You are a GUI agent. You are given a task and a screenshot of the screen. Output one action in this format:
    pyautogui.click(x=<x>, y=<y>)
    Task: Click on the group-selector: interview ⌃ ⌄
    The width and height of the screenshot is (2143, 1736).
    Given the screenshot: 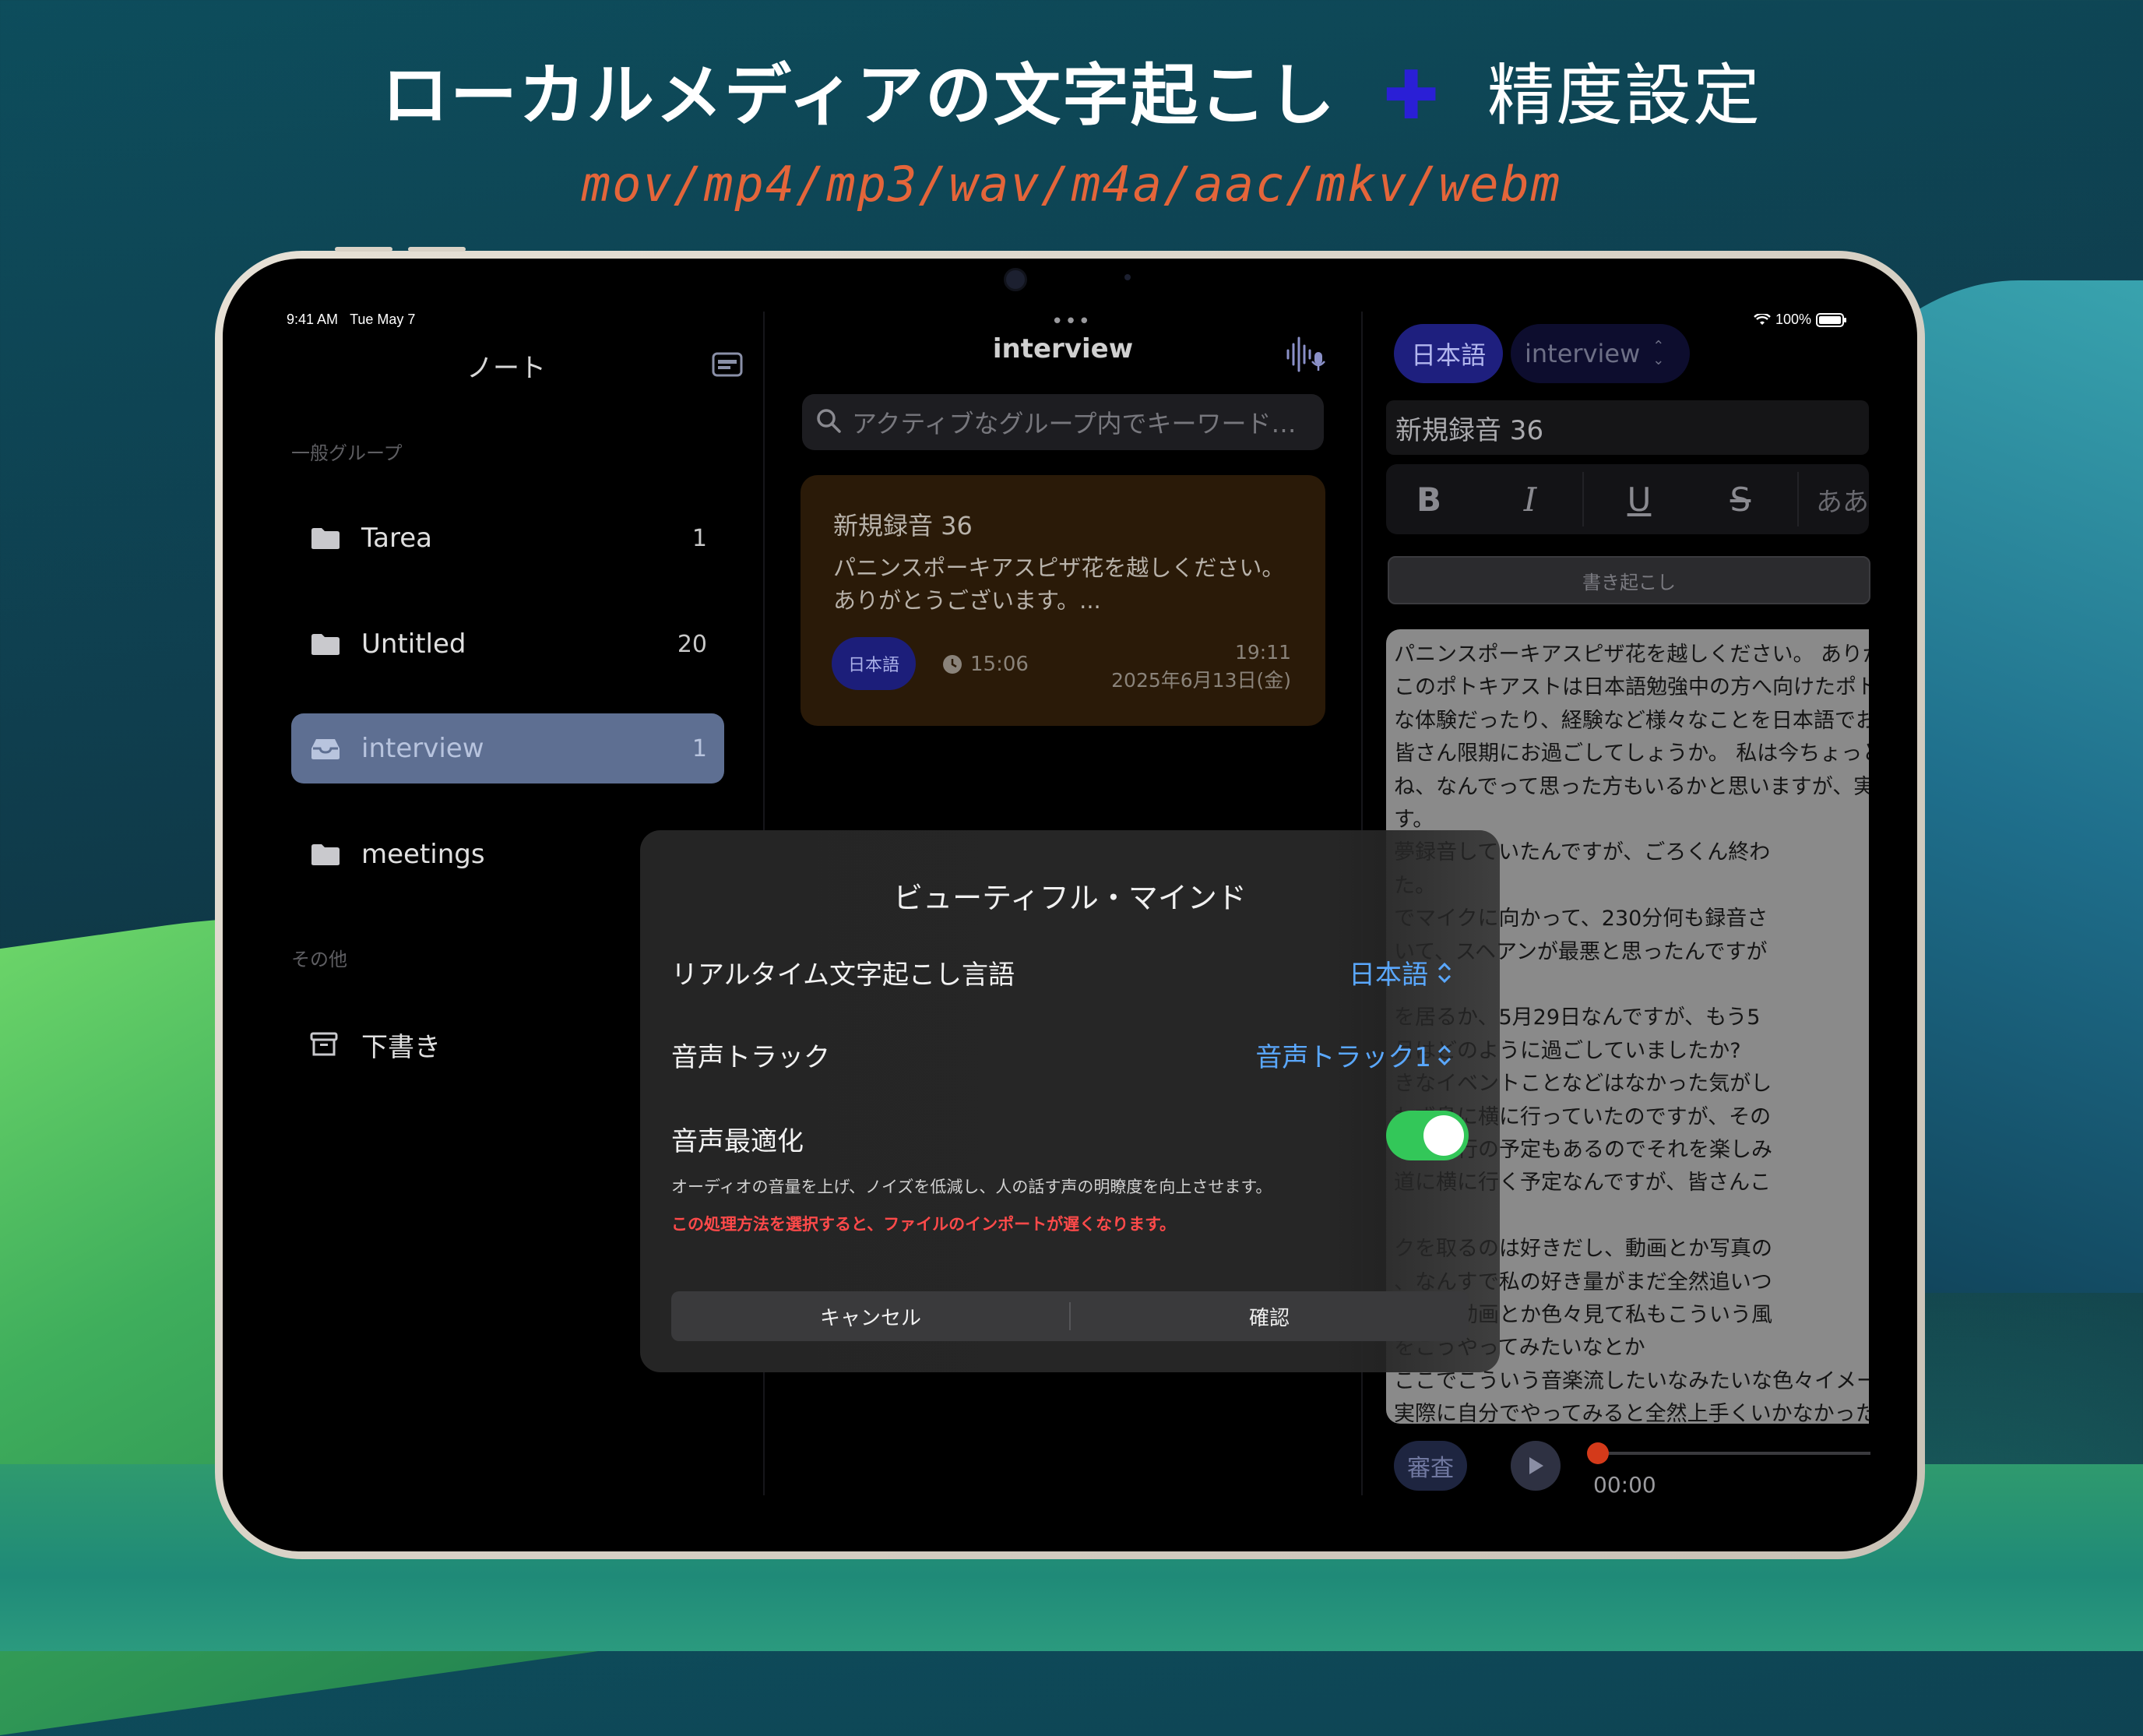 What is the action you would take?
    pyautogui.click(x=1601, y=353)
    